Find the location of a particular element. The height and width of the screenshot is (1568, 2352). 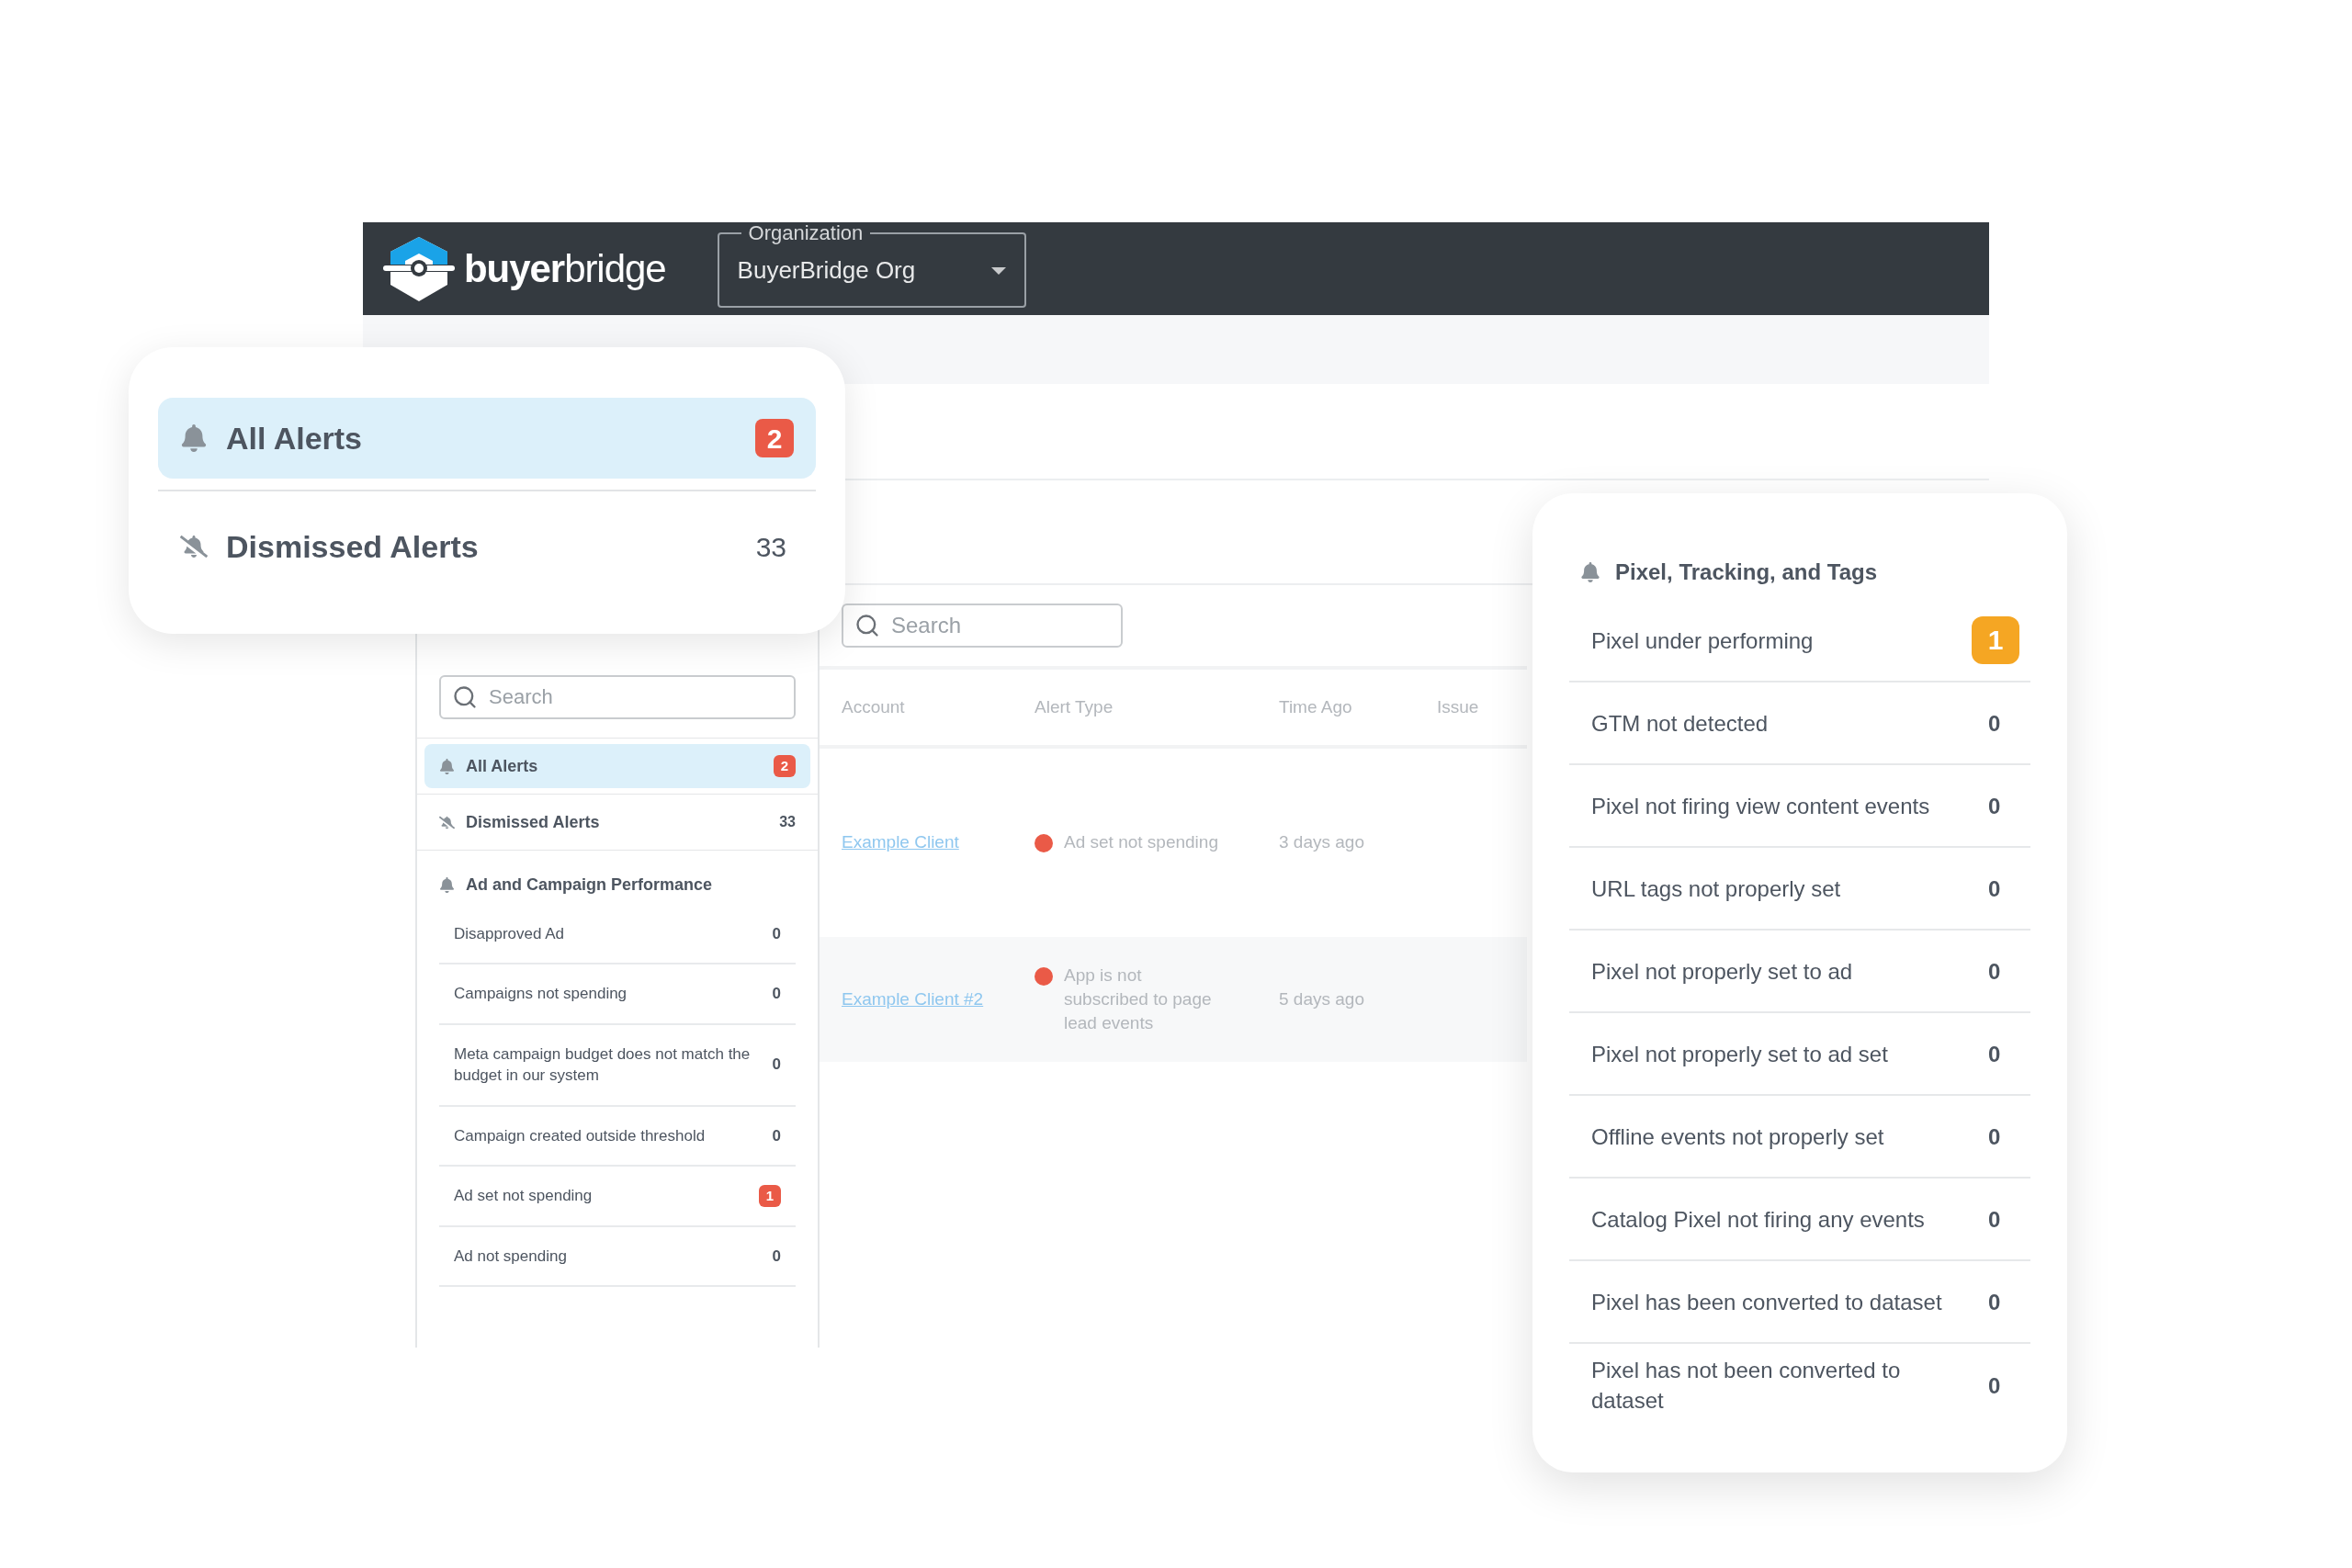

alert-type-label: Pixel under performing is located at coordinates (1703, 640).